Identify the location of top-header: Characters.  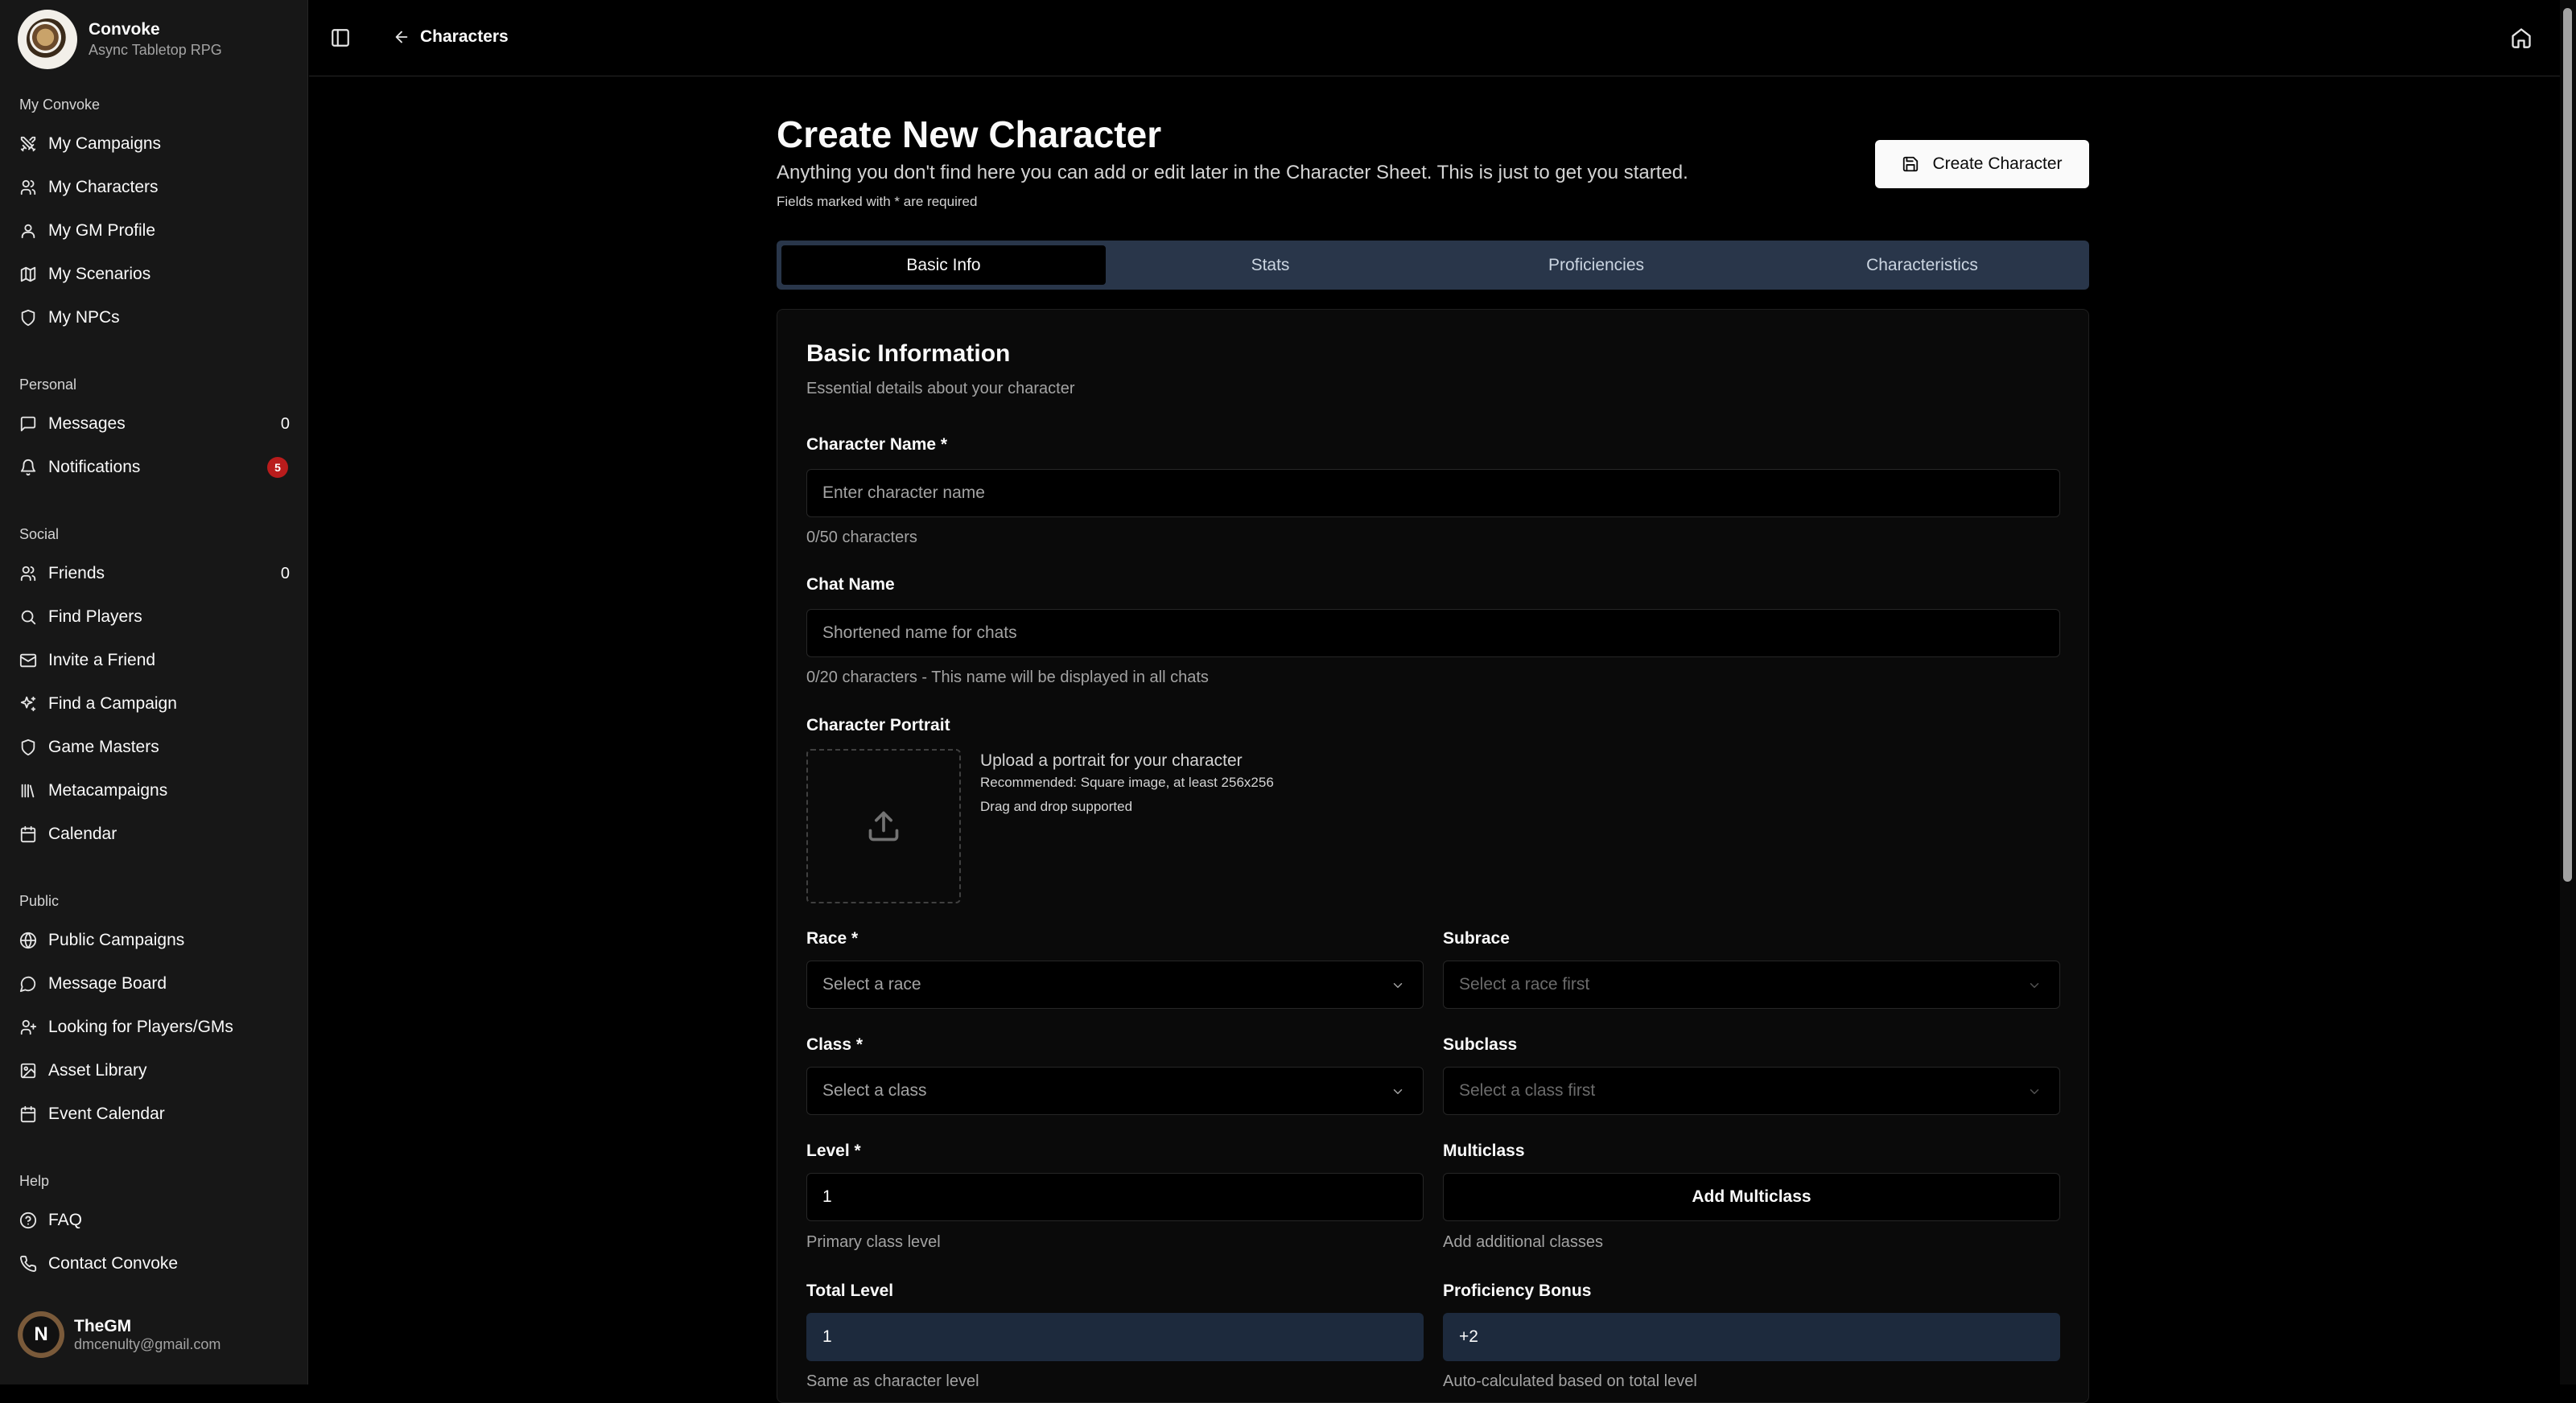
(1434, 38).